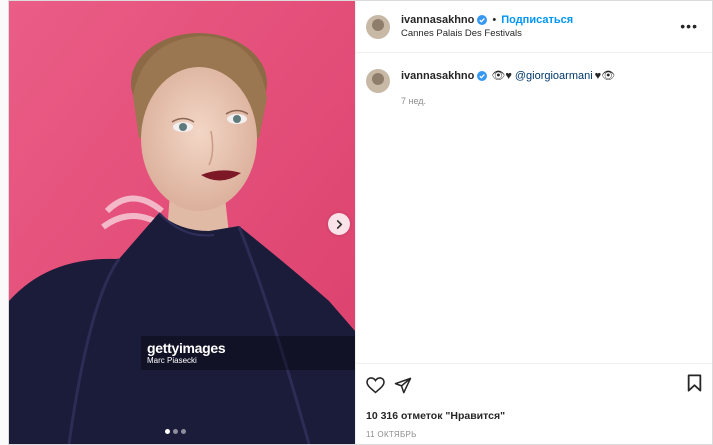  I want to click on heart-icon, so click(375, 384).